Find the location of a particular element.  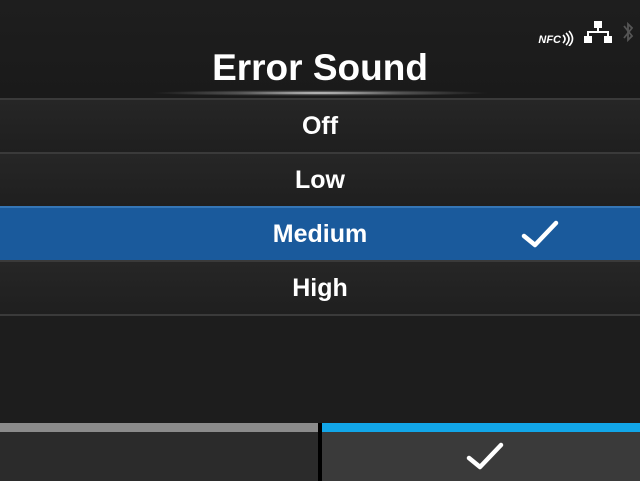

bluetooth-icon is located at coordinates (628, 34).